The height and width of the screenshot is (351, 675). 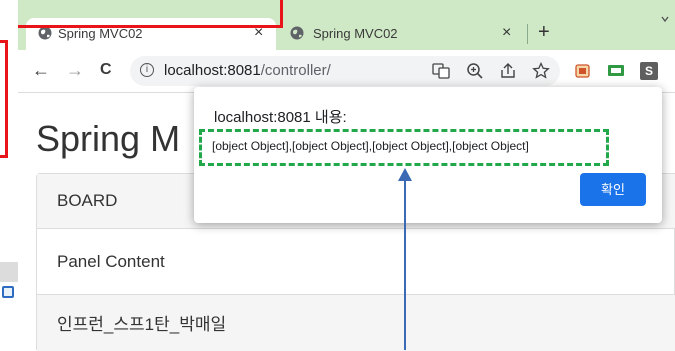 What do you see at coordinates (9, 272) in the screenshot?
I see `background-window-band` at bounding box center [9, 272].